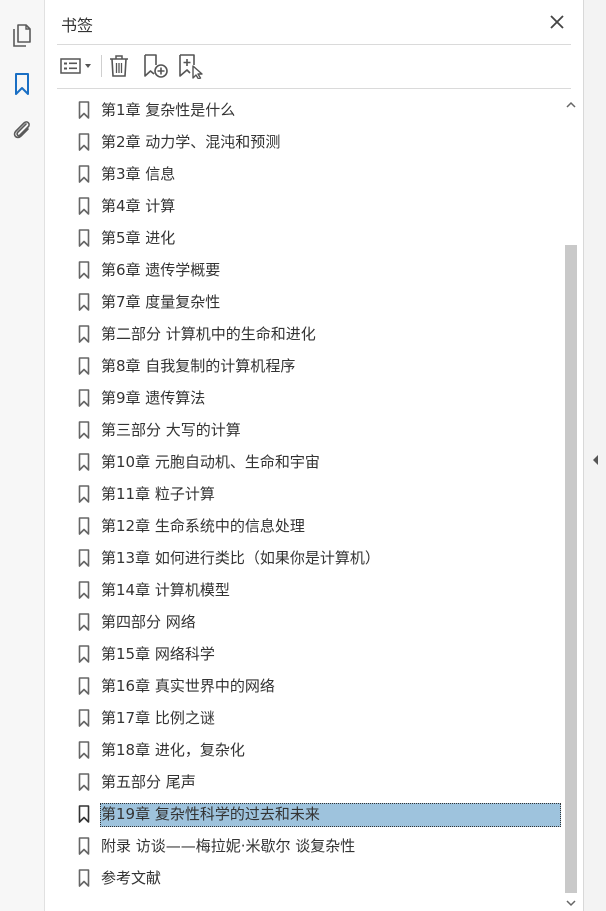 The image size is (606, 911). I want to click on bookmark-label: 第12章 生命系统中的信息处理, so click(203, 526).